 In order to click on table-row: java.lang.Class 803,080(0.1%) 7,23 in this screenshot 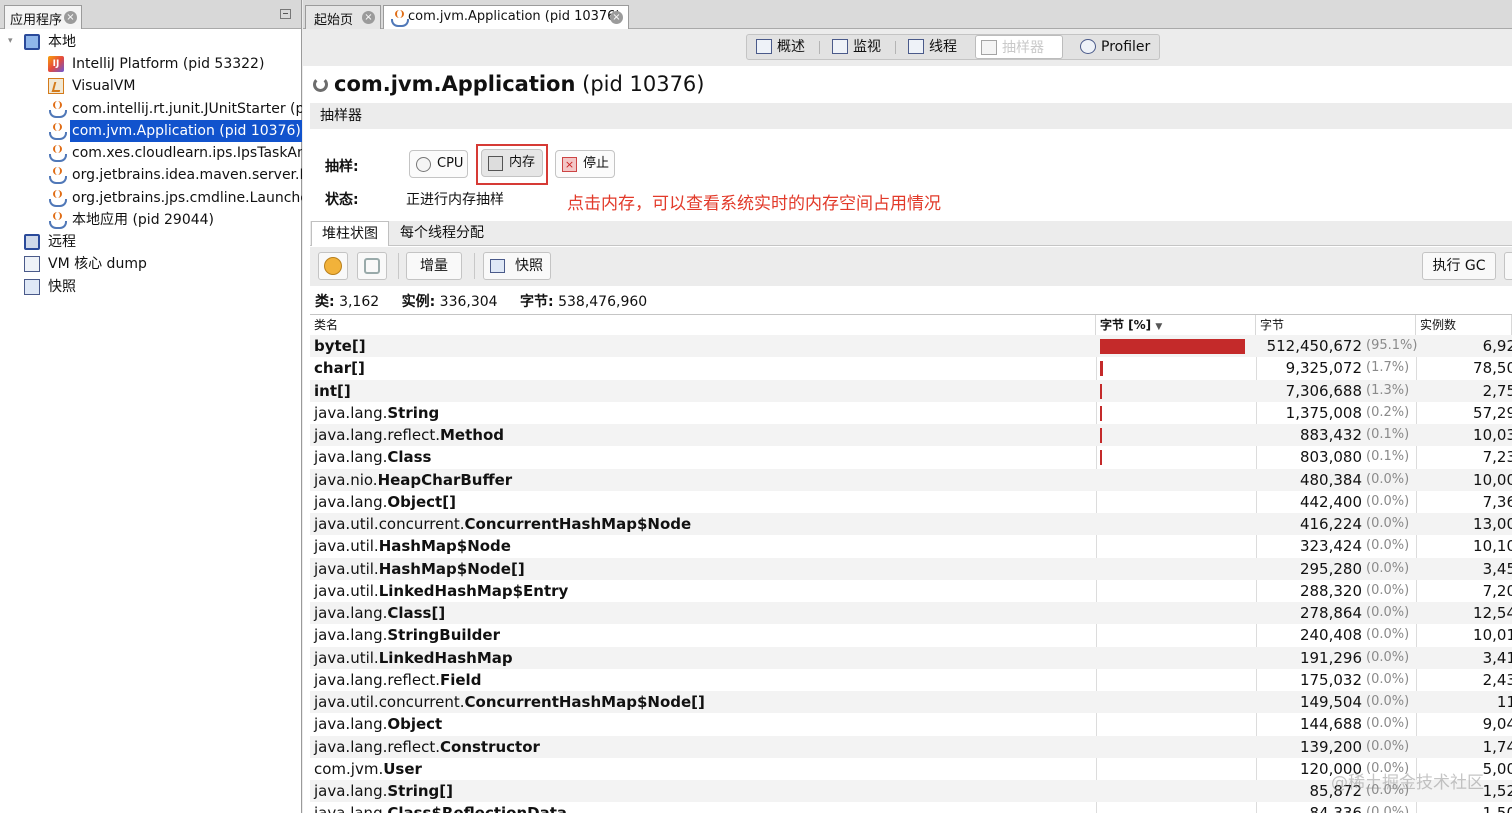, I will do `click(911, 457)`.